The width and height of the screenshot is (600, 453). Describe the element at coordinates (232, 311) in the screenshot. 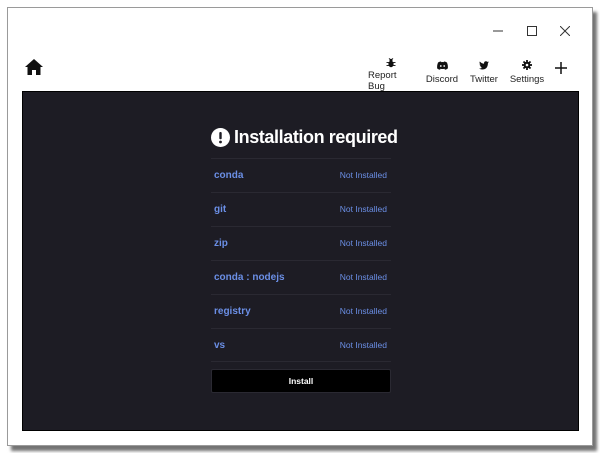

I see `requirement-name: registry` at that location.